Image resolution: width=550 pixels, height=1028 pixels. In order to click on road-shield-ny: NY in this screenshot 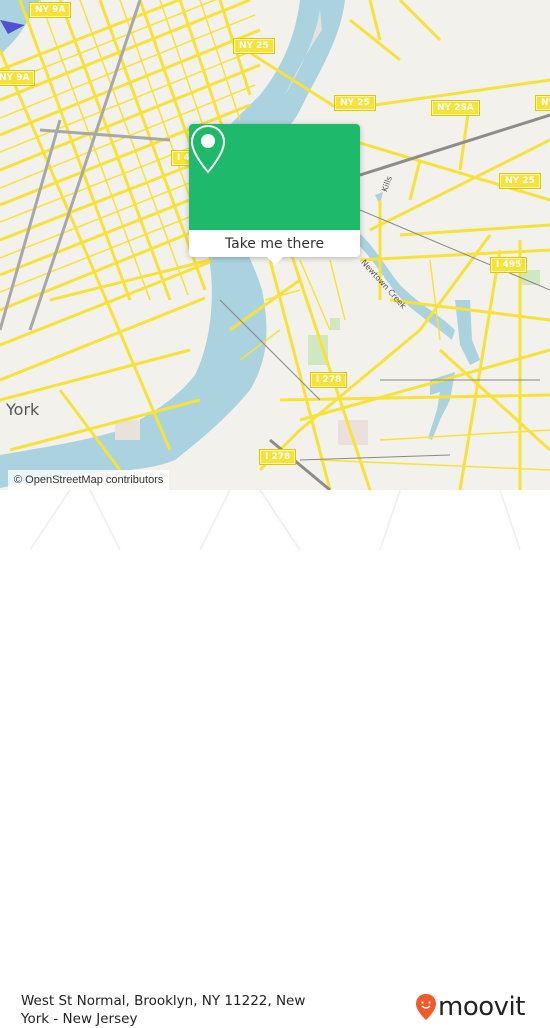, I will do `click(543, 103)`.